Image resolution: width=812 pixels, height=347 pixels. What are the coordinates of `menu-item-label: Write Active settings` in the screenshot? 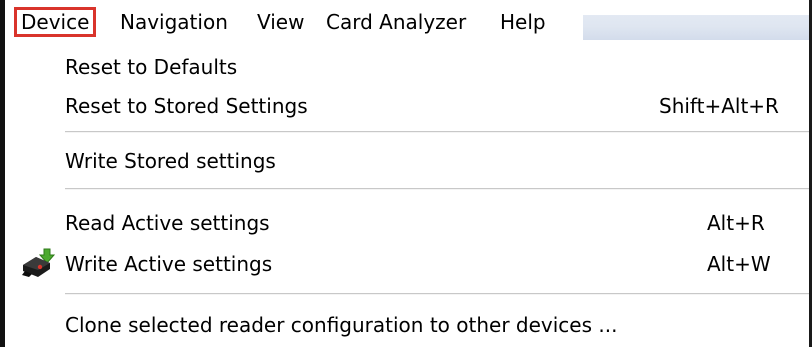 It's located at (169, 264).